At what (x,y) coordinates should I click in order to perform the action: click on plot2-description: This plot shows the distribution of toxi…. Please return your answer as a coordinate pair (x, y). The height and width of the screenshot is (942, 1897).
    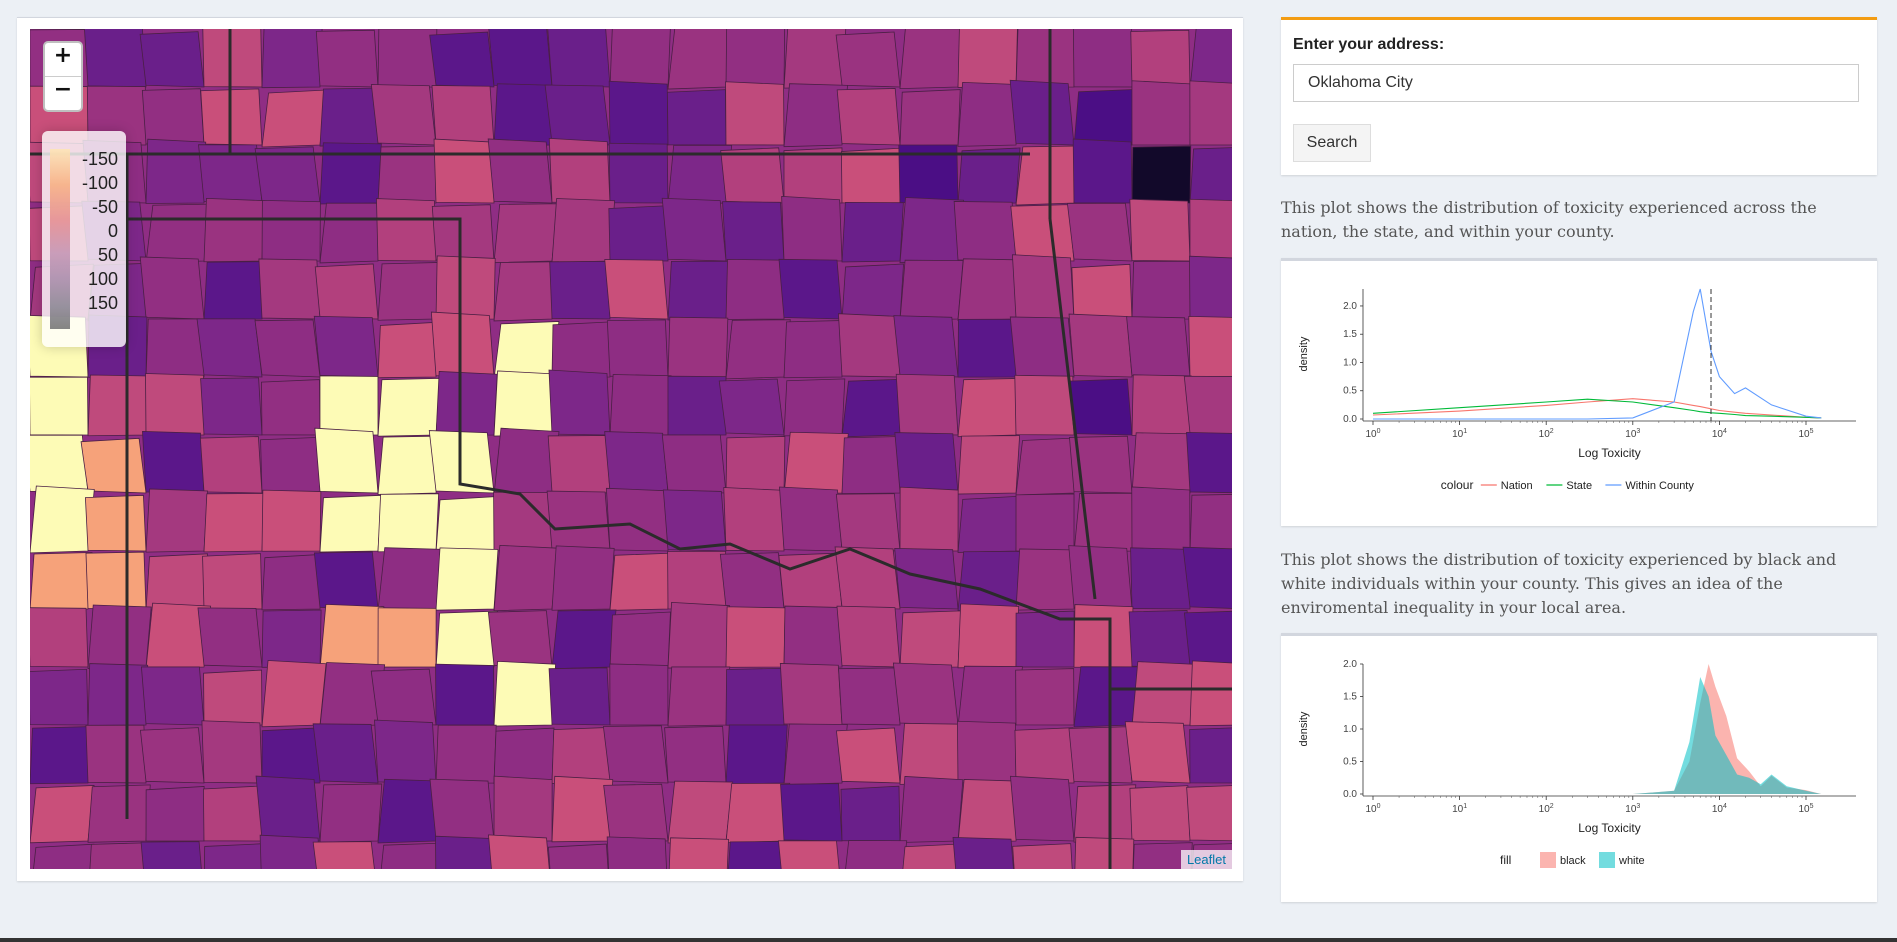
    Looking at the image, I should click on (1559, 583).